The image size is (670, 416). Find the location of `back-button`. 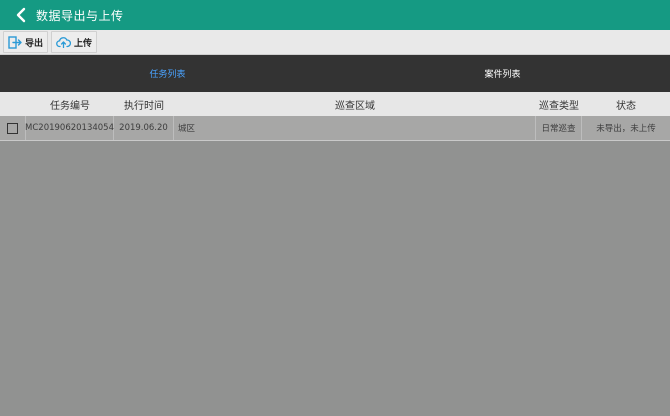

back-button is located at coordinates (21, 15).